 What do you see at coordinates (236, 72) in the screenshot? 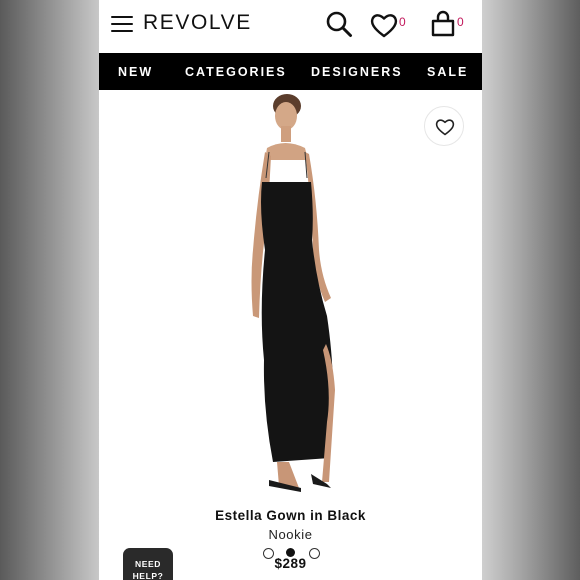
I see `nav-categories: CATEGORIES` at bounding box center [236, 72].